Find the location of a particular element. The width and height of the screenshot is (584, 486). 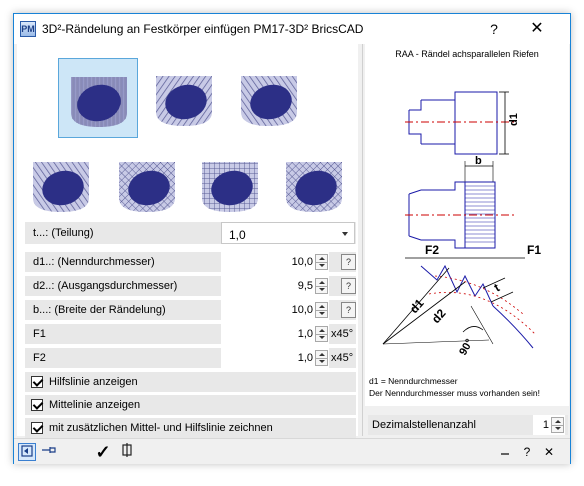

teilung-label: t...: (Teilung) is located at coordinates (63, 233).